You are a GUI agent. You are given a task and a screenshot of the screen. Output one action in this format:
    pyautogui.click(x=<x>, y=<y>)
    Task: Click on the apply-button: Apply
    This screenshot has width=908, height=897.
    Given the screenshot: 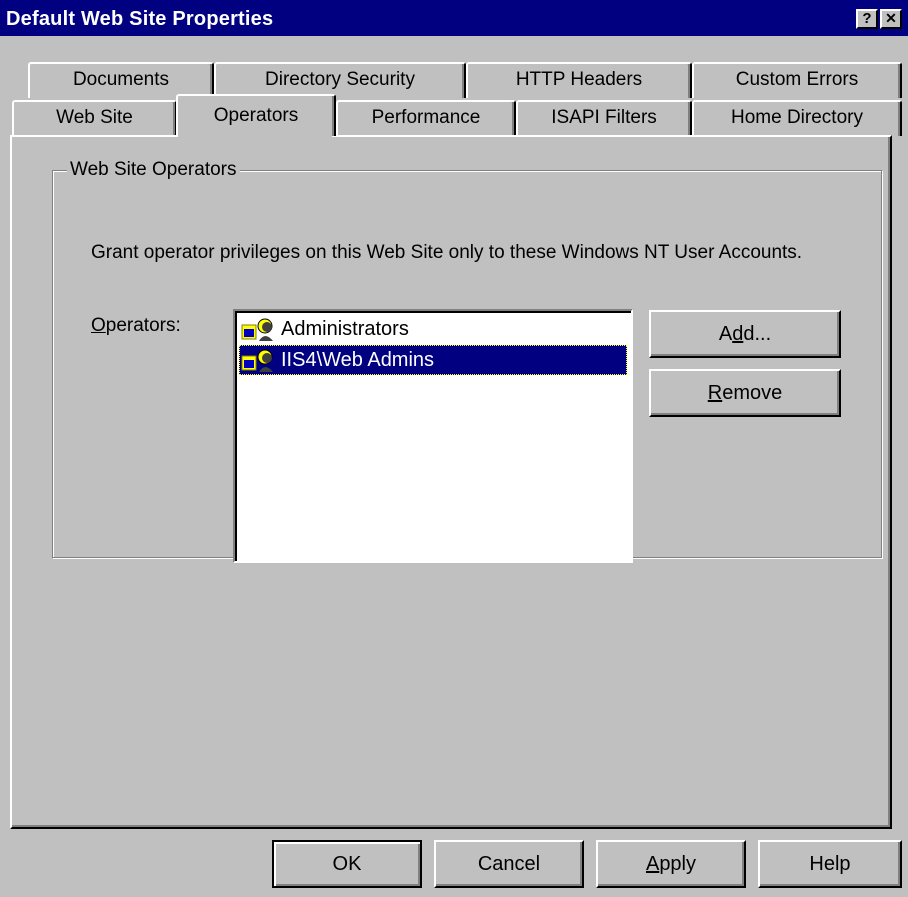 What is the action you would take?
    pyautogui.click(x=671, y=864)
    